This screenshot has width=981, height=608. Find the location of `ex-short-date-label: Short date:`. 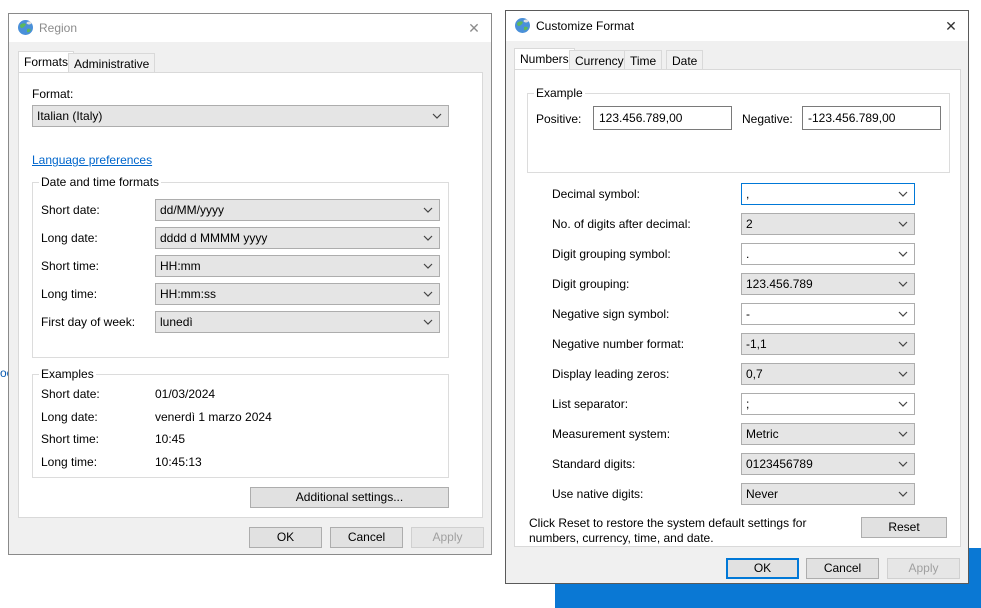

ex-short-date-label: Short date: is located at coordinates (70, 394).